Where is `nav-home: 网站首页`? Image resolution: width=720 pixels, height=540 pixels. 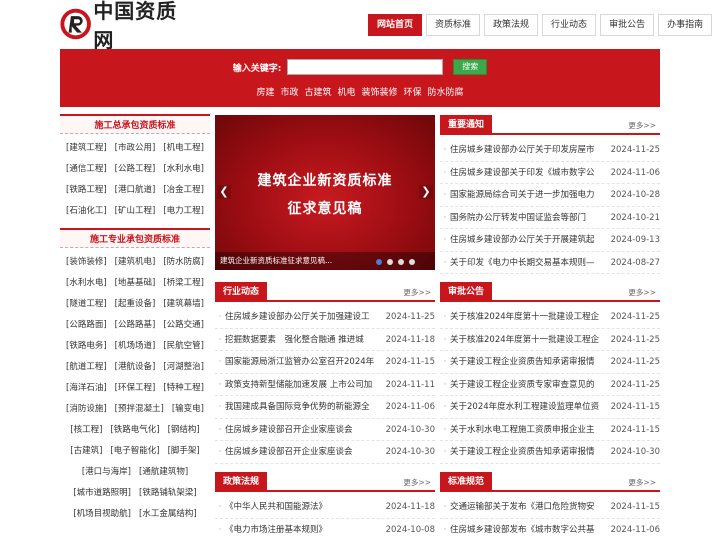
nav-home: 网站首页 is located at coordinates (395, 25).